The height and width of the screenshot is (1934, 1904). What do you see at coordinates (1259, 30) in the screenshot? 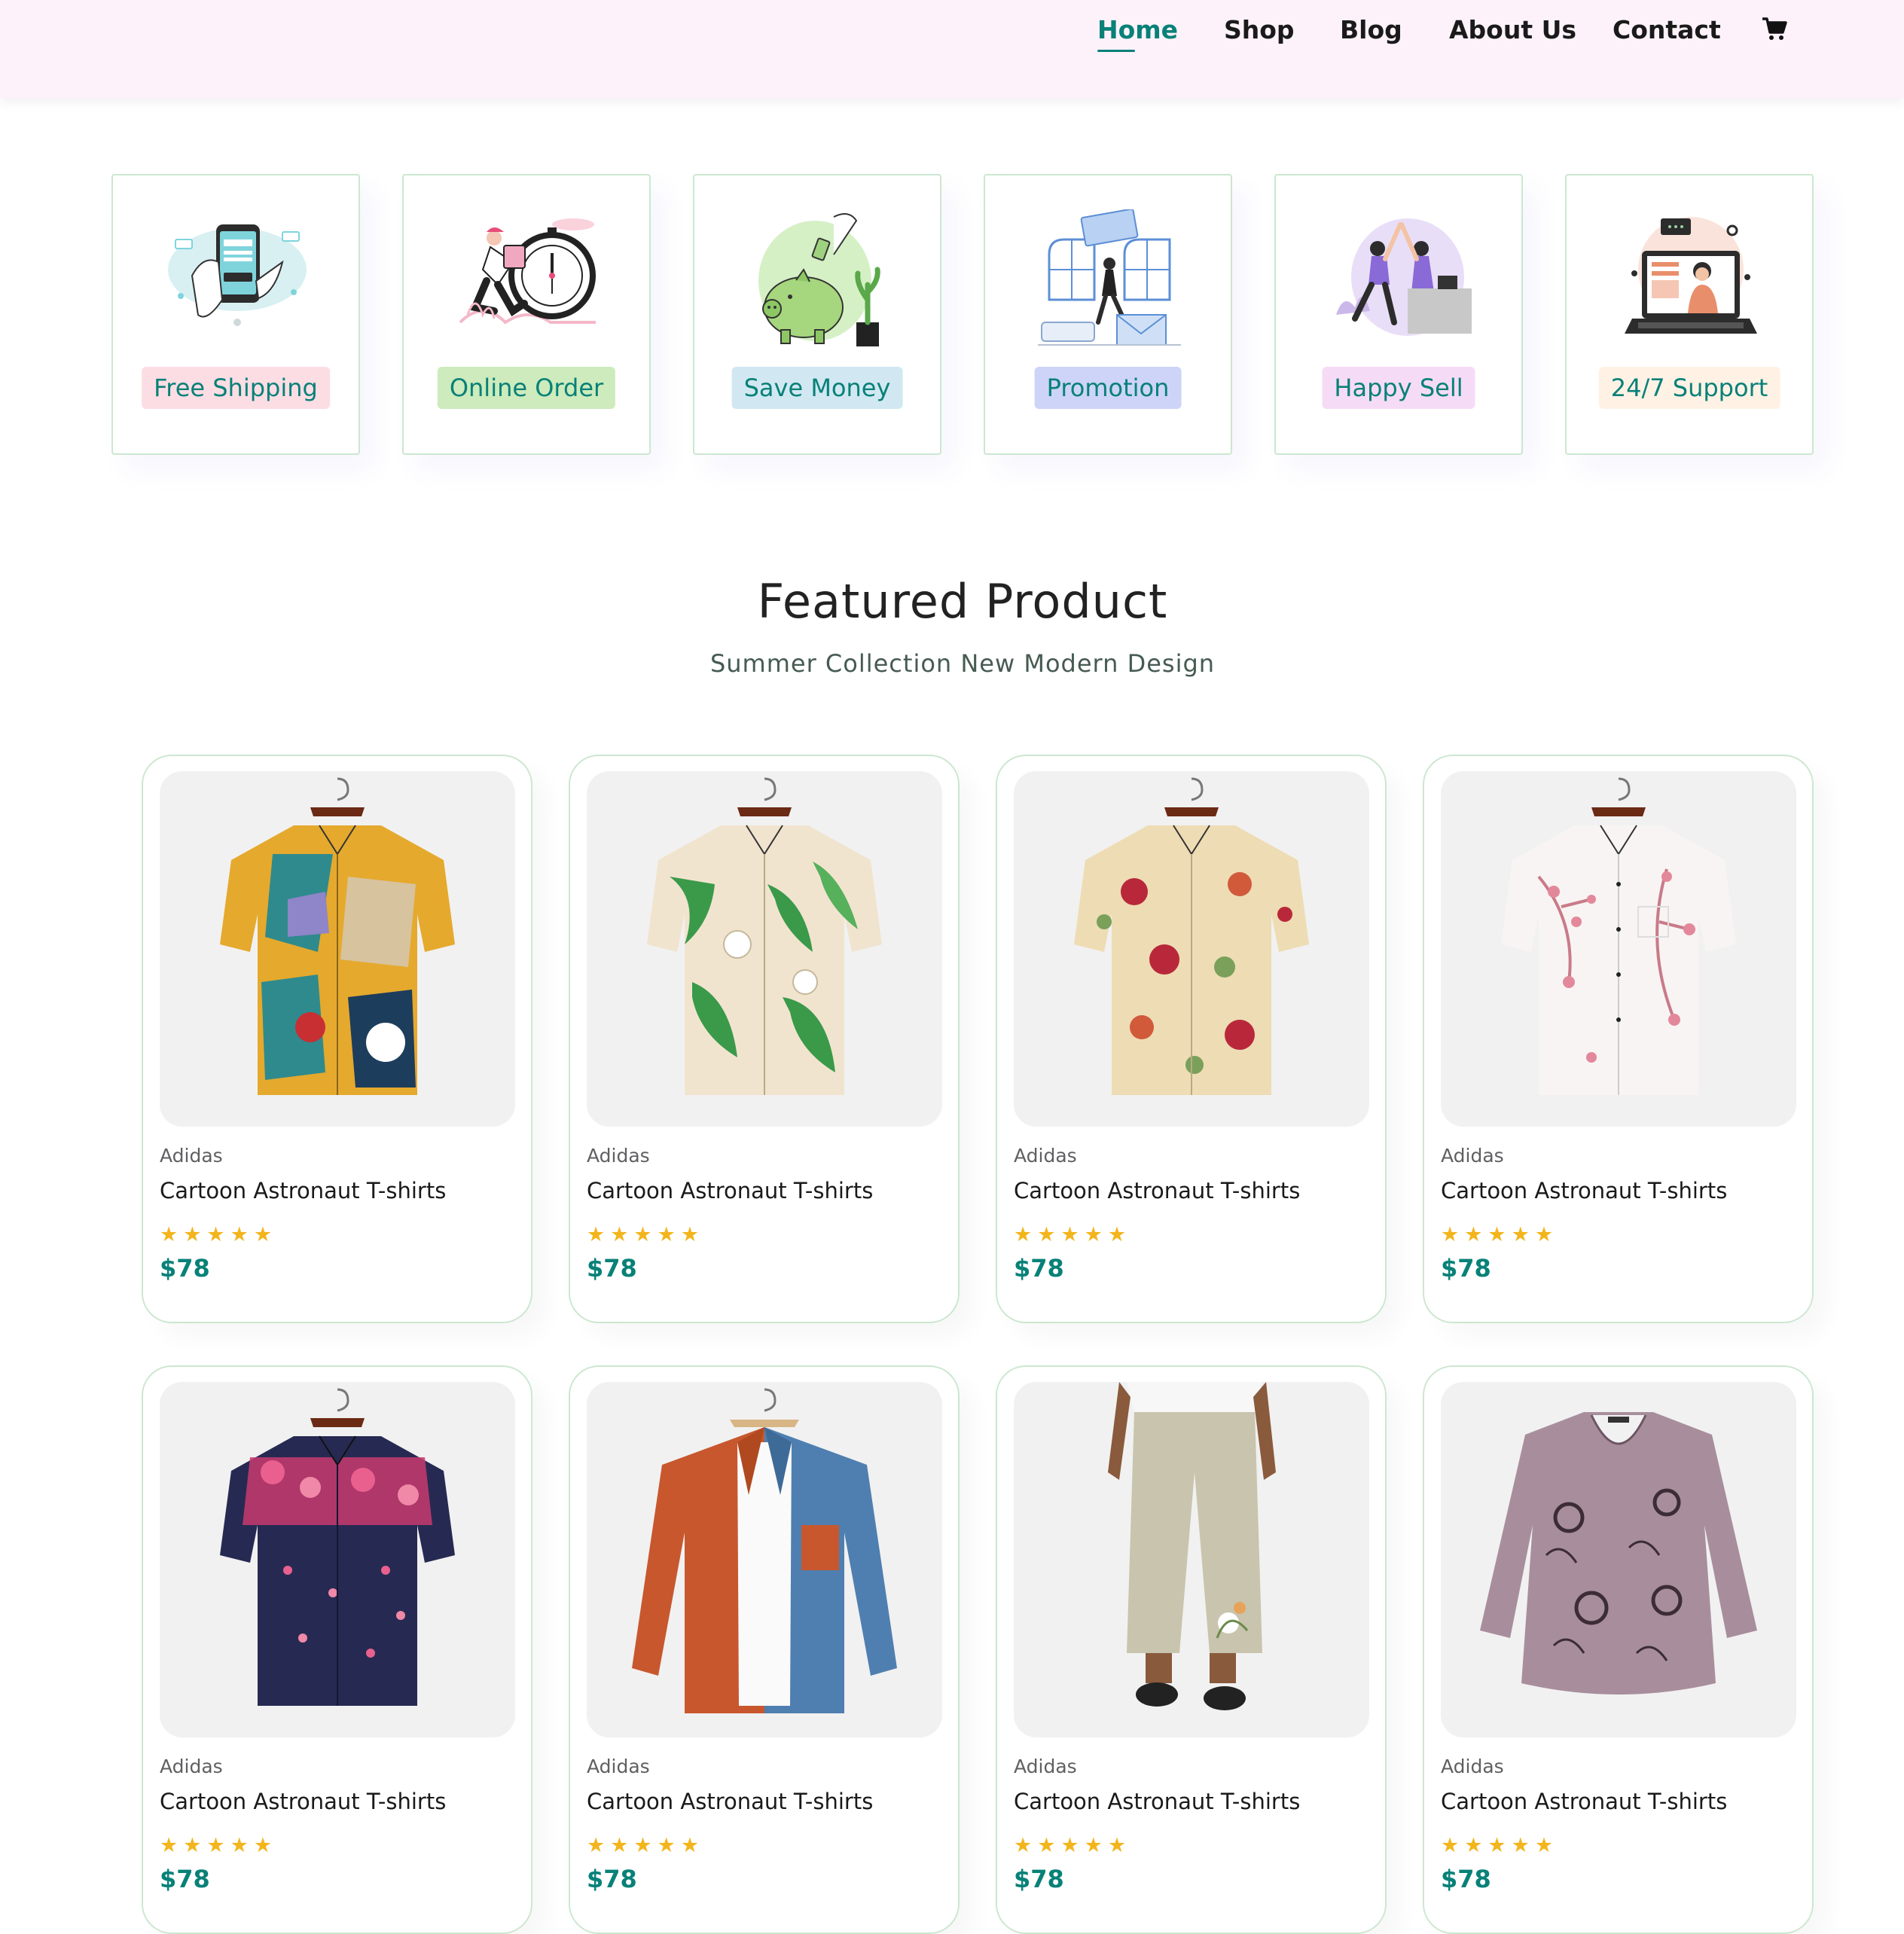
I see `nav-shop: Shop` at bounding box center [1259, 30].